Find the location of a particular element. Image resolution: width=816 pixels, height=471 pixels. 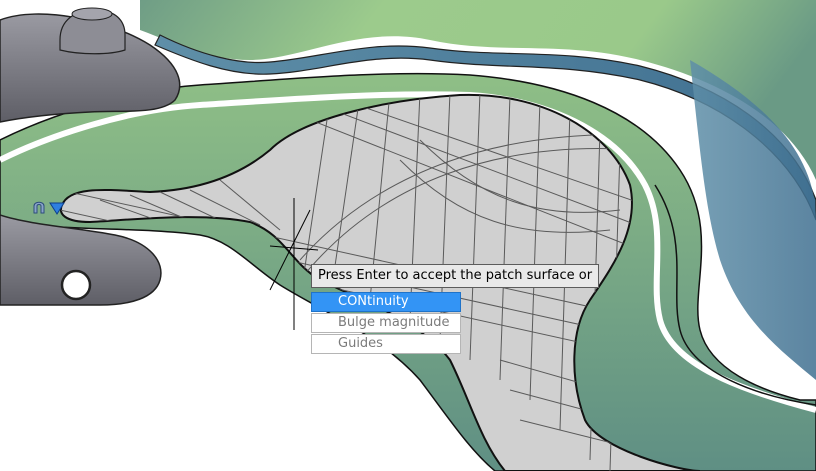

grip-arrow-icon is located at coordinates (57, 208).